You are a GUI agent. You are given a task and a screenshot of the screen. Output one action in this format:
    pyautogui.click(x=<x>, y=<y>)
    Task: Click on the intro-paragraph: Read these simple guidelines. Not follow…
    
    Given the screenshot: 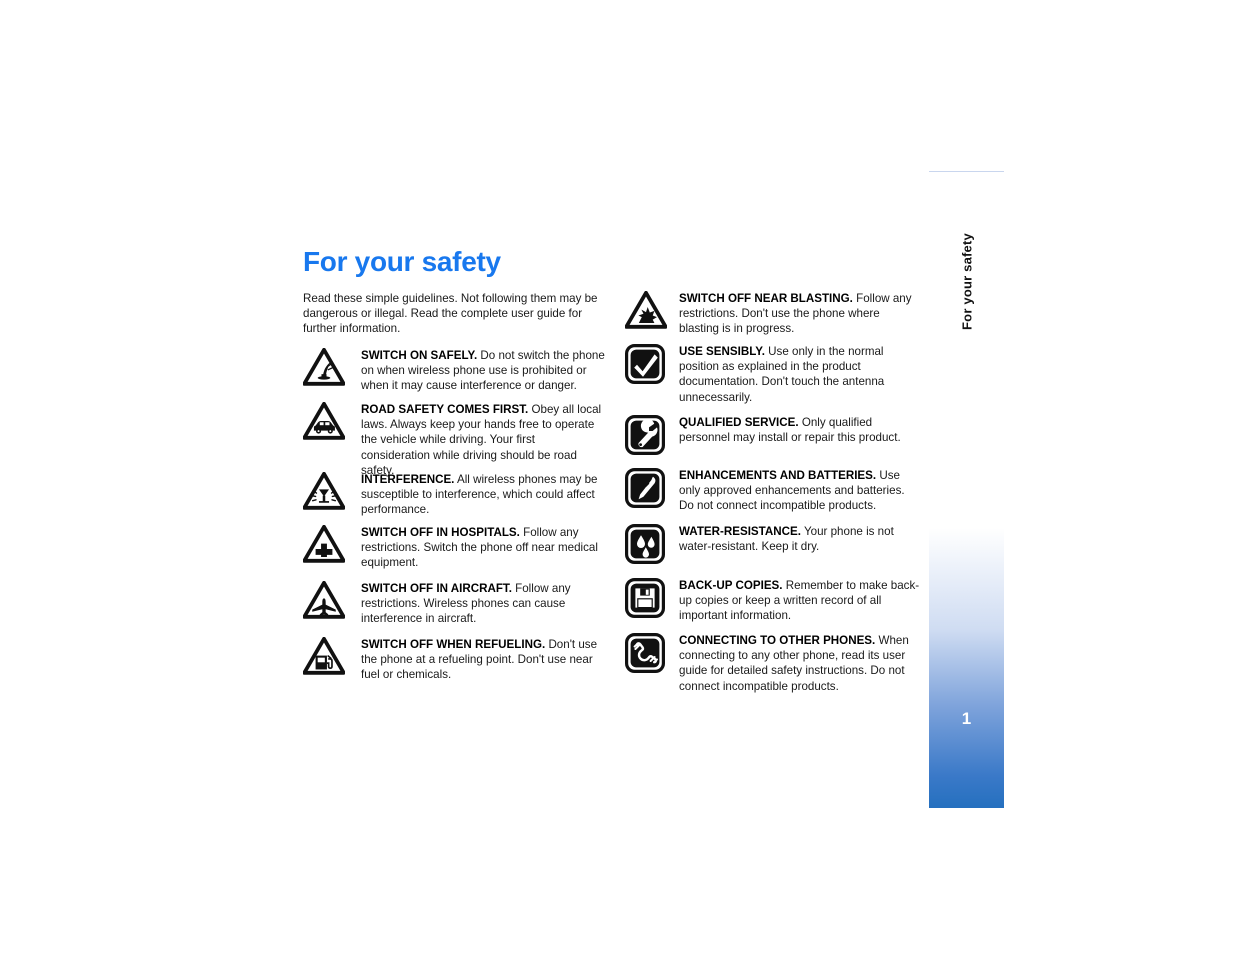 What is the action you would take?
    pyautogui.click(x=450, y=314)
    